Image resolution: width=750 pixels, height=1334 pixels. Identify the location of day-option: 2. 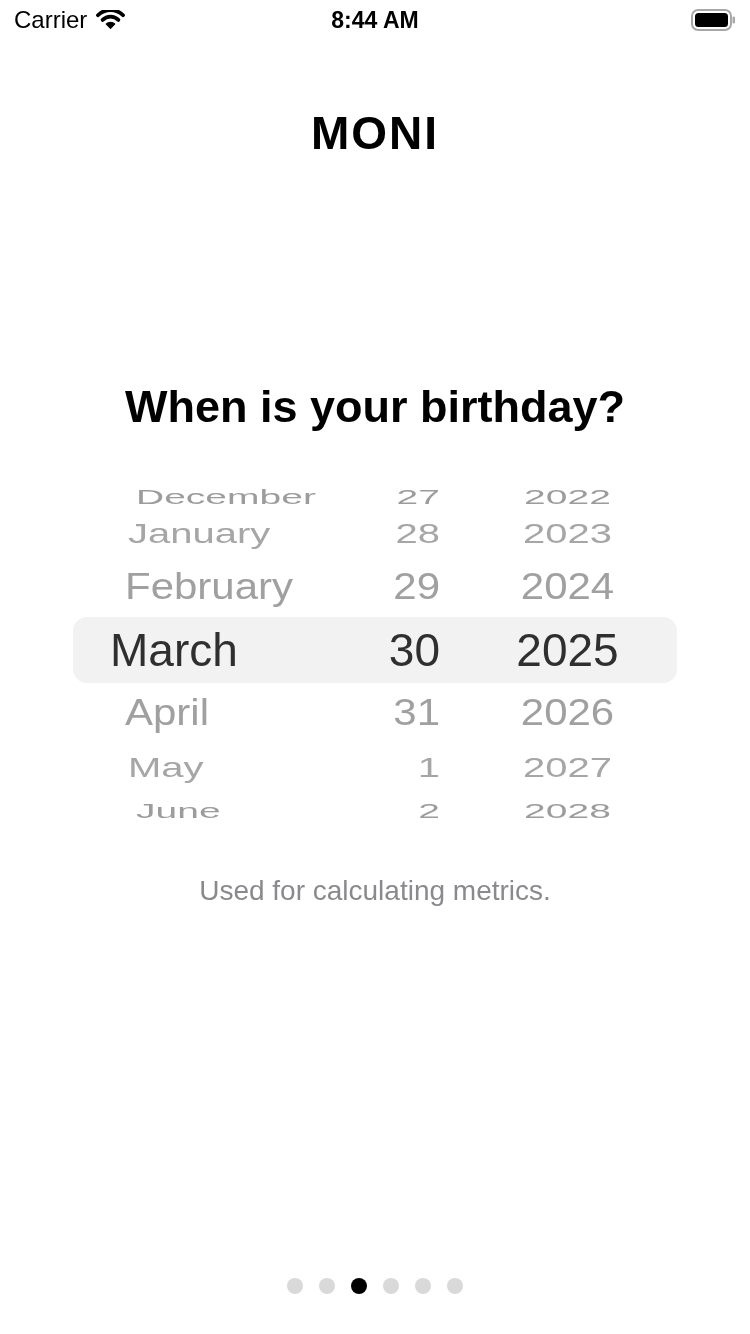
(429, 810).